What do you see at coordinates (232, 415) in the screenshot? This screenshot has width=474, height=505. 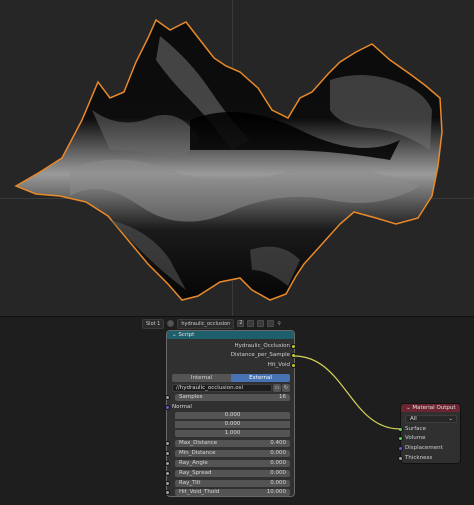 I see `normal-x-field: 0.000` at bounding box center [232, 415].